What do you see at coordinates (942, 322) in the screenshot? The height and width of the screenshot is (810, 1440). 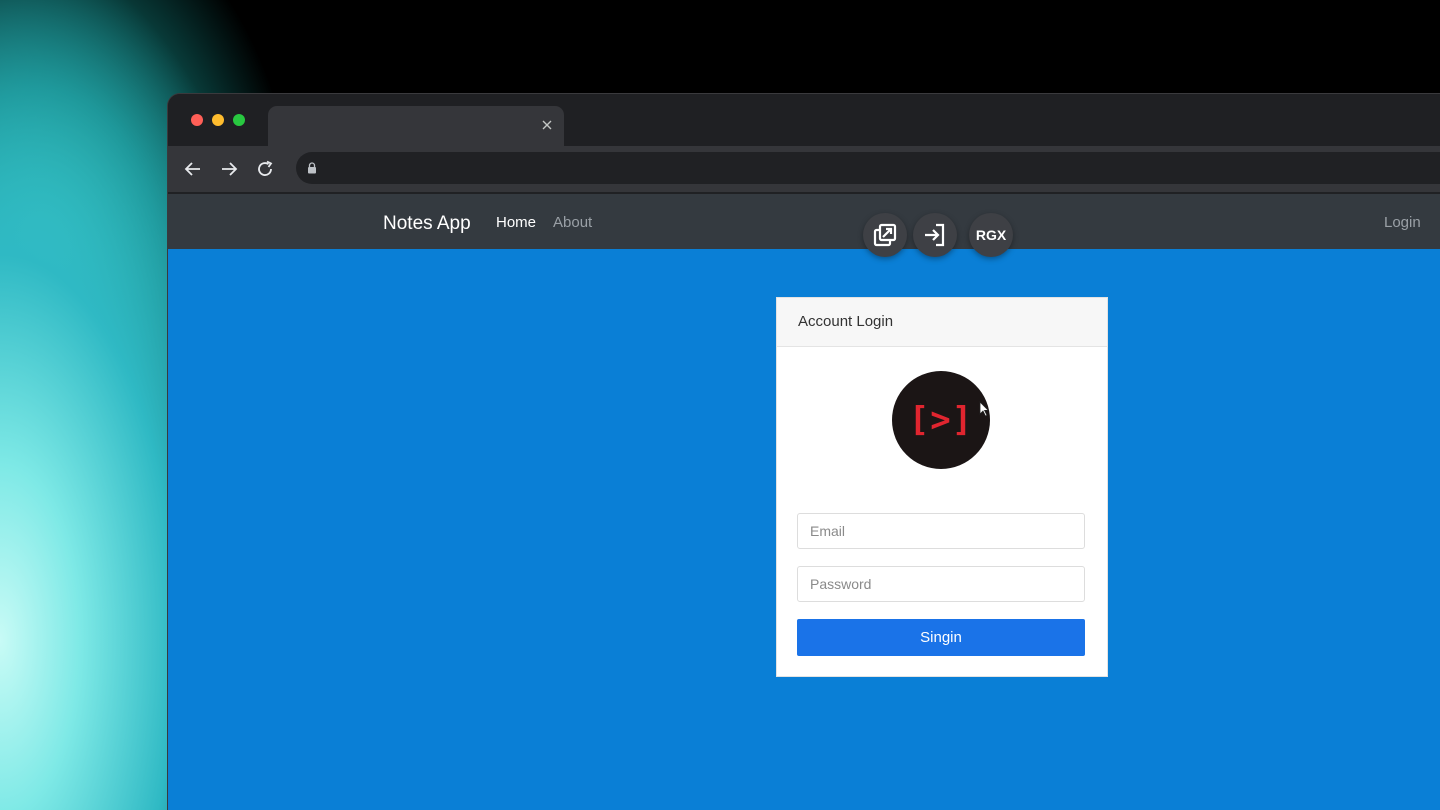 I see `card-title: Account Login` at bounding box center [942, 322].